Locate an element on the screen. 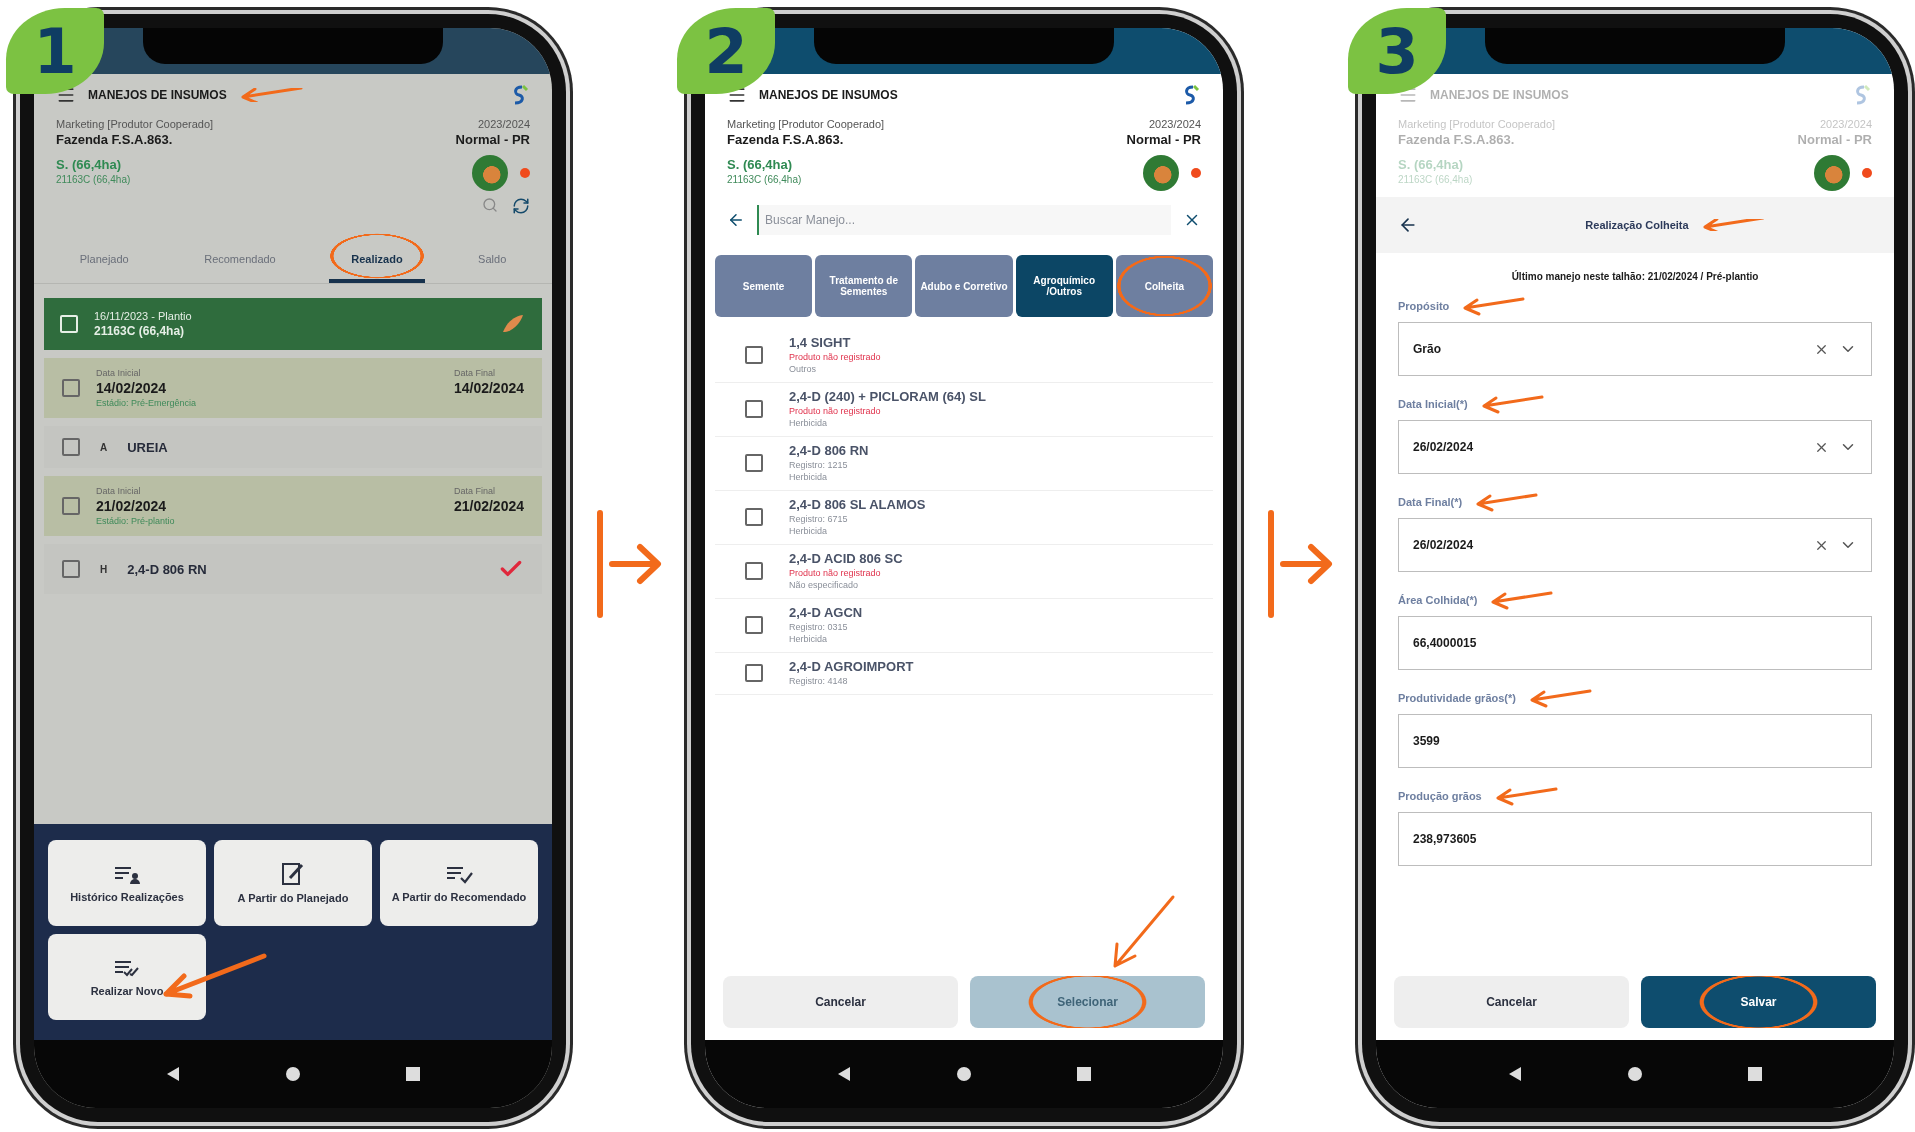 The image size is (1915, 1132). field-label: Produção grãos is located at coordinates (1478, 796).